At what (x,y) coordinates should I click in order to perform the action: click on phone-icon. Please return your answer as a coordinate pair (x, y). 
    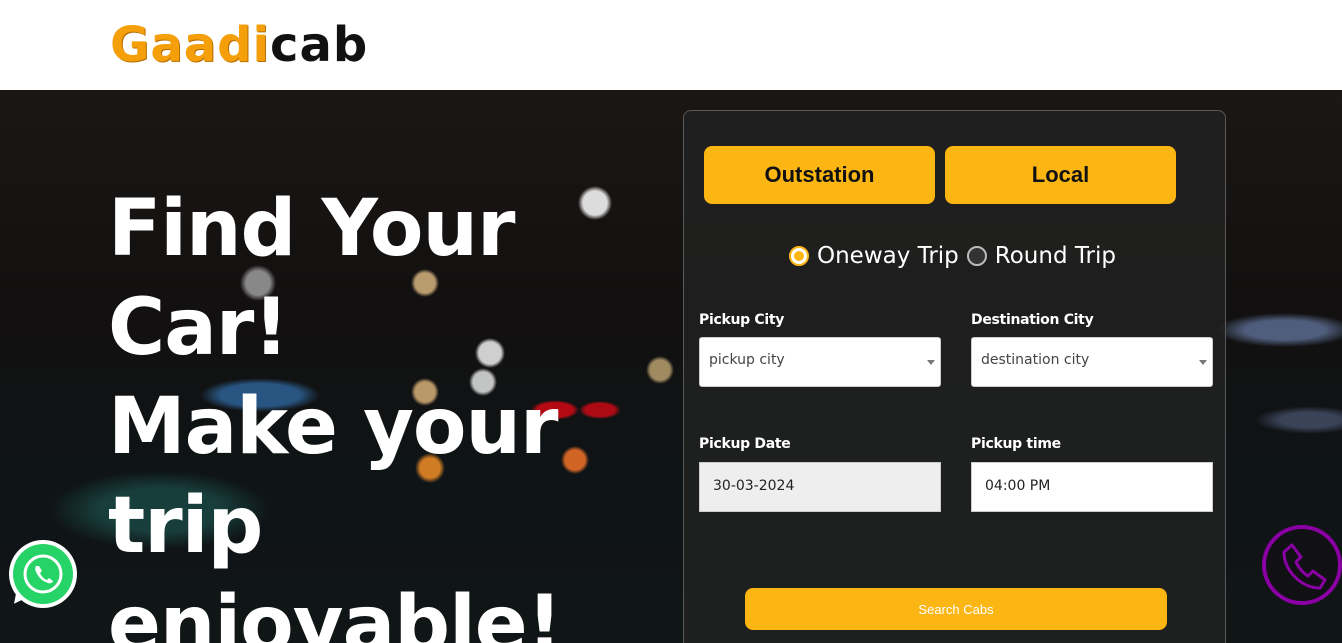
    Looking at the image, I should click on (1304, 566).